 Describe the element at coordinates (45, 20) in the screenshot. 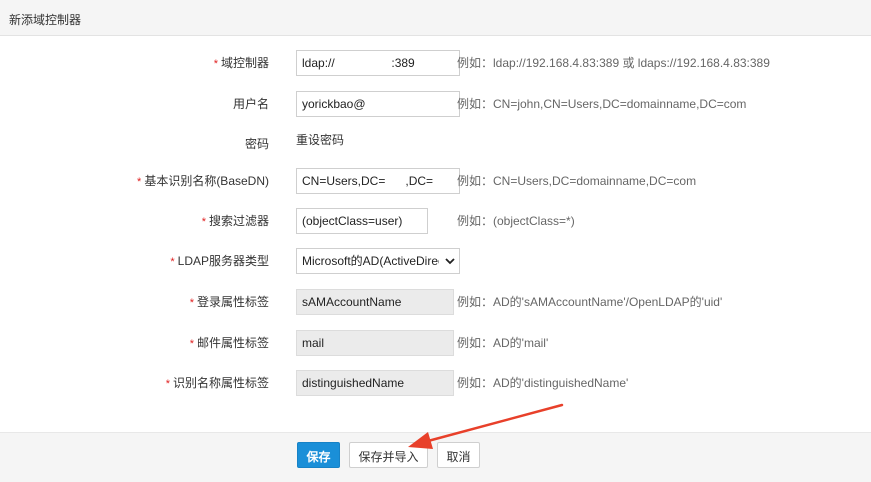

I see `dialog-title: 新添域控制器` at that location.